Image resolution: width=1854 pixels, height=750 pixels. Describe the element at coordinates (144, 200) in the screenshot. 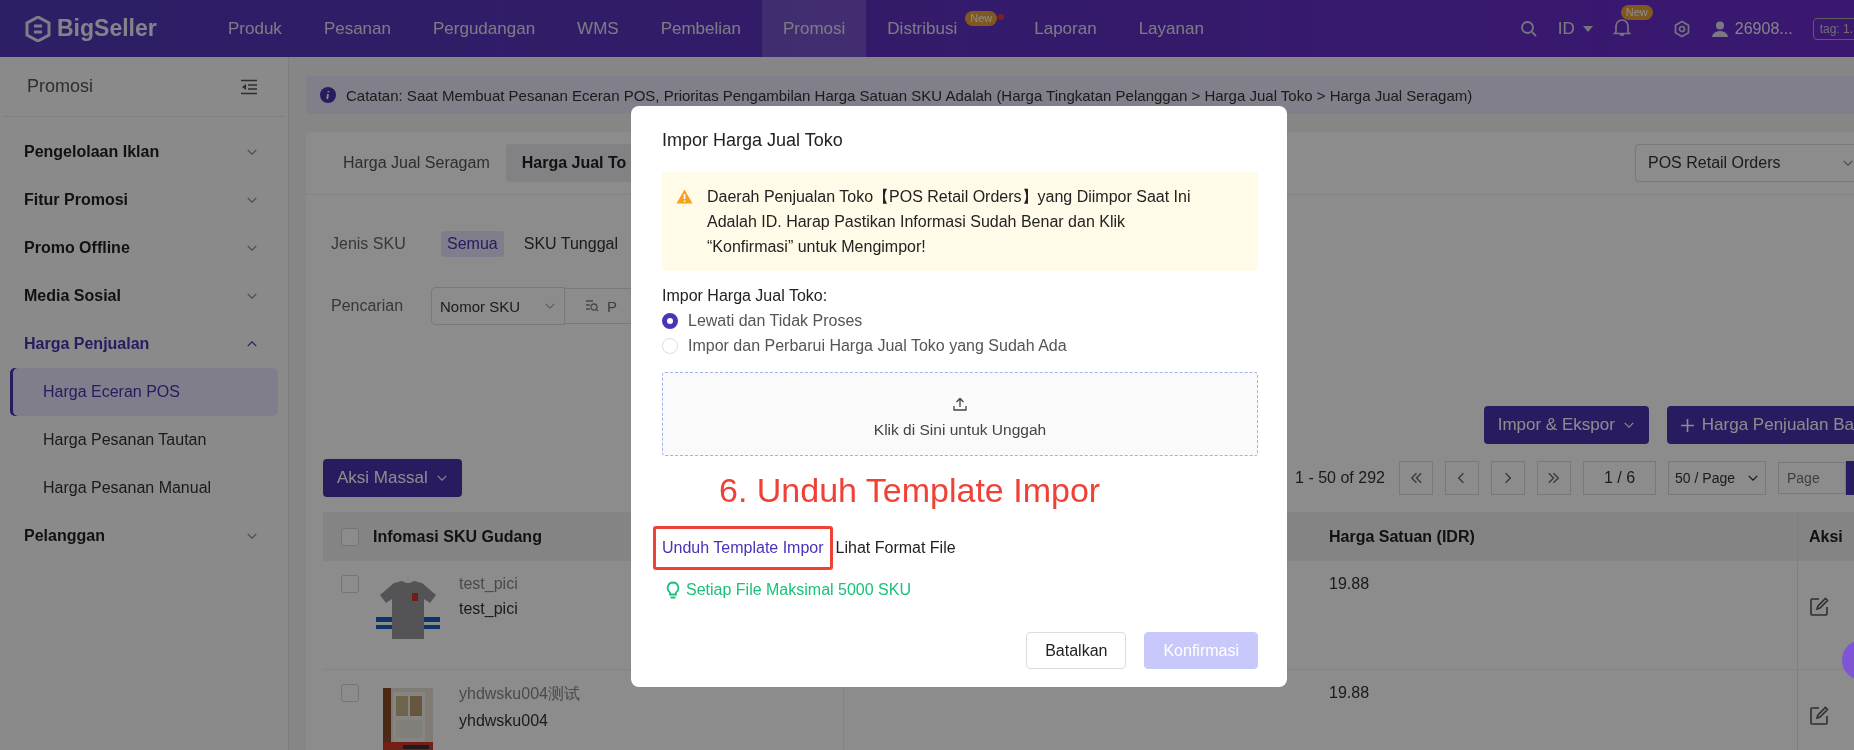

I see `sidebar-group: Fitur Promosi` at that location.